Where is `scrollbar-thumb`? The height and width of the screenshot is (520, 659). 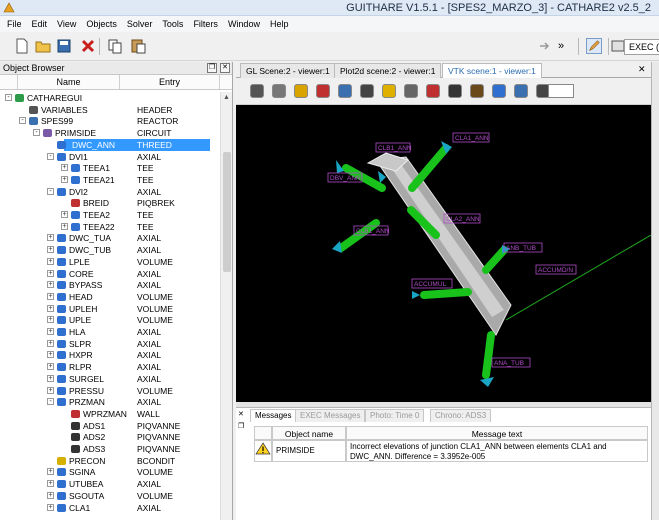
scrollbar-thumb is located at coordinates (227, 212).